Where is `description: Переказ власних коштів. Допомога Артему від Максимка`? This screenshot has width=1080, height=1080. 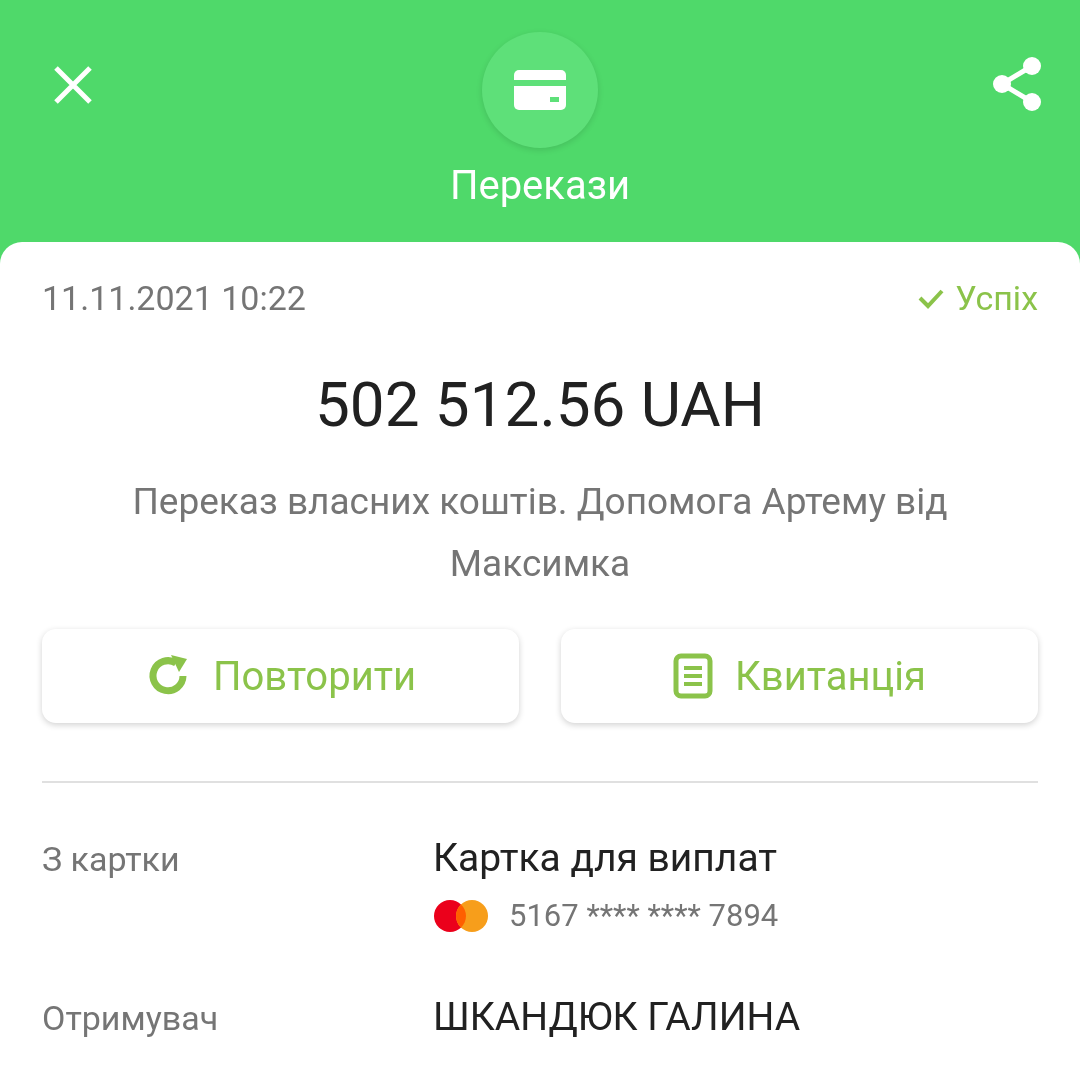 description: Переказ власних коштів. Допомога Артему від Максимка is located at coordinates (540, 533).